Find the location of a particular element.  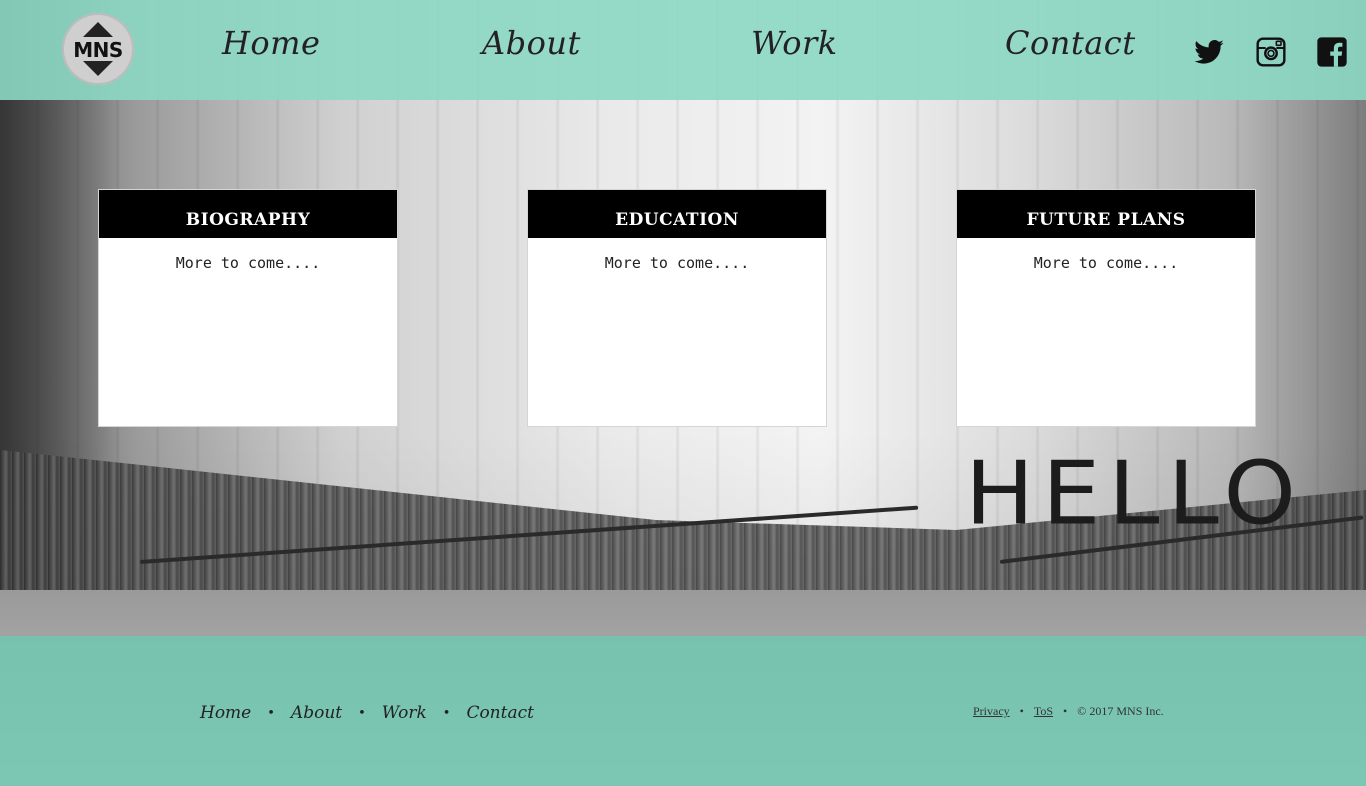

card-title: BIOGRAPHY is located at coordinates (248, 214).